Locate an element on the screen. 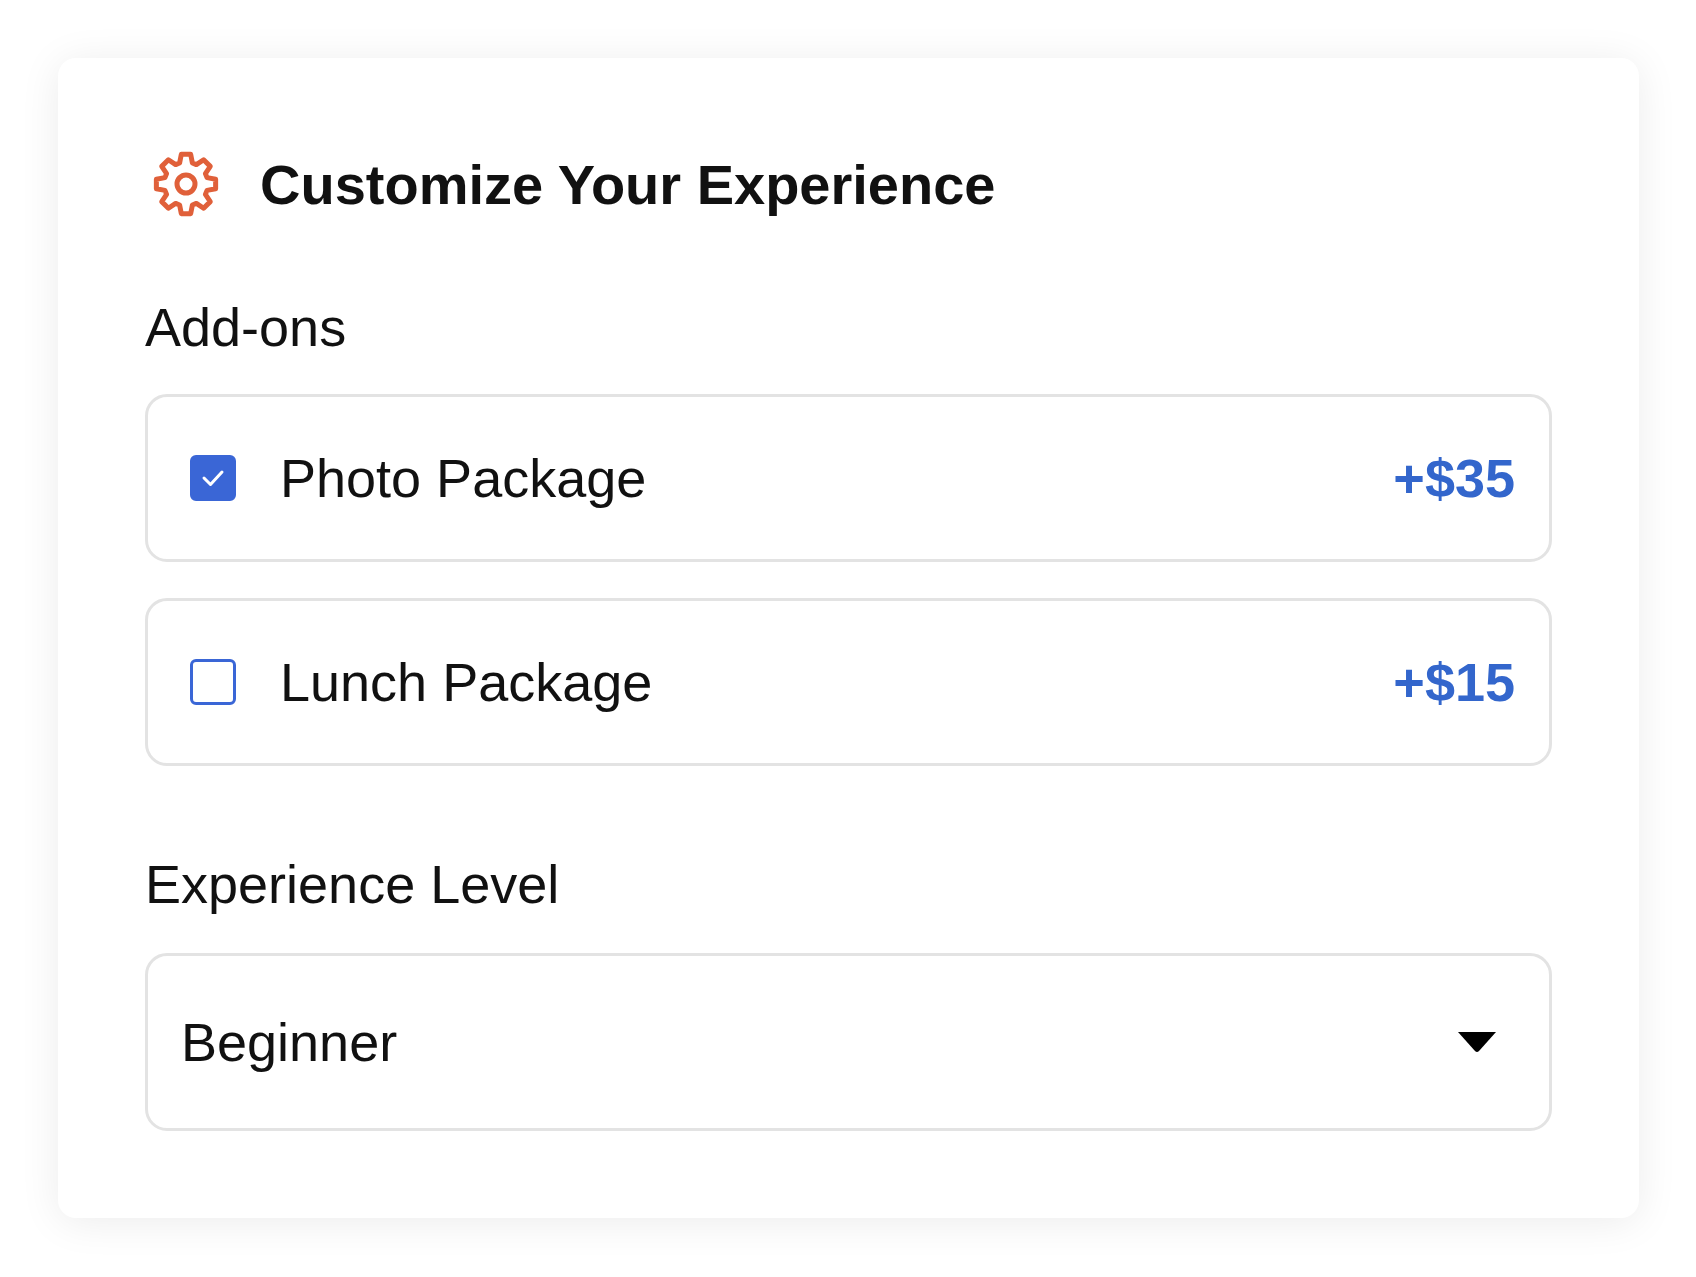 The height and width of the screenshot is (1277, 1696). option-price: +$15 is located at coordinates (1454, 682).